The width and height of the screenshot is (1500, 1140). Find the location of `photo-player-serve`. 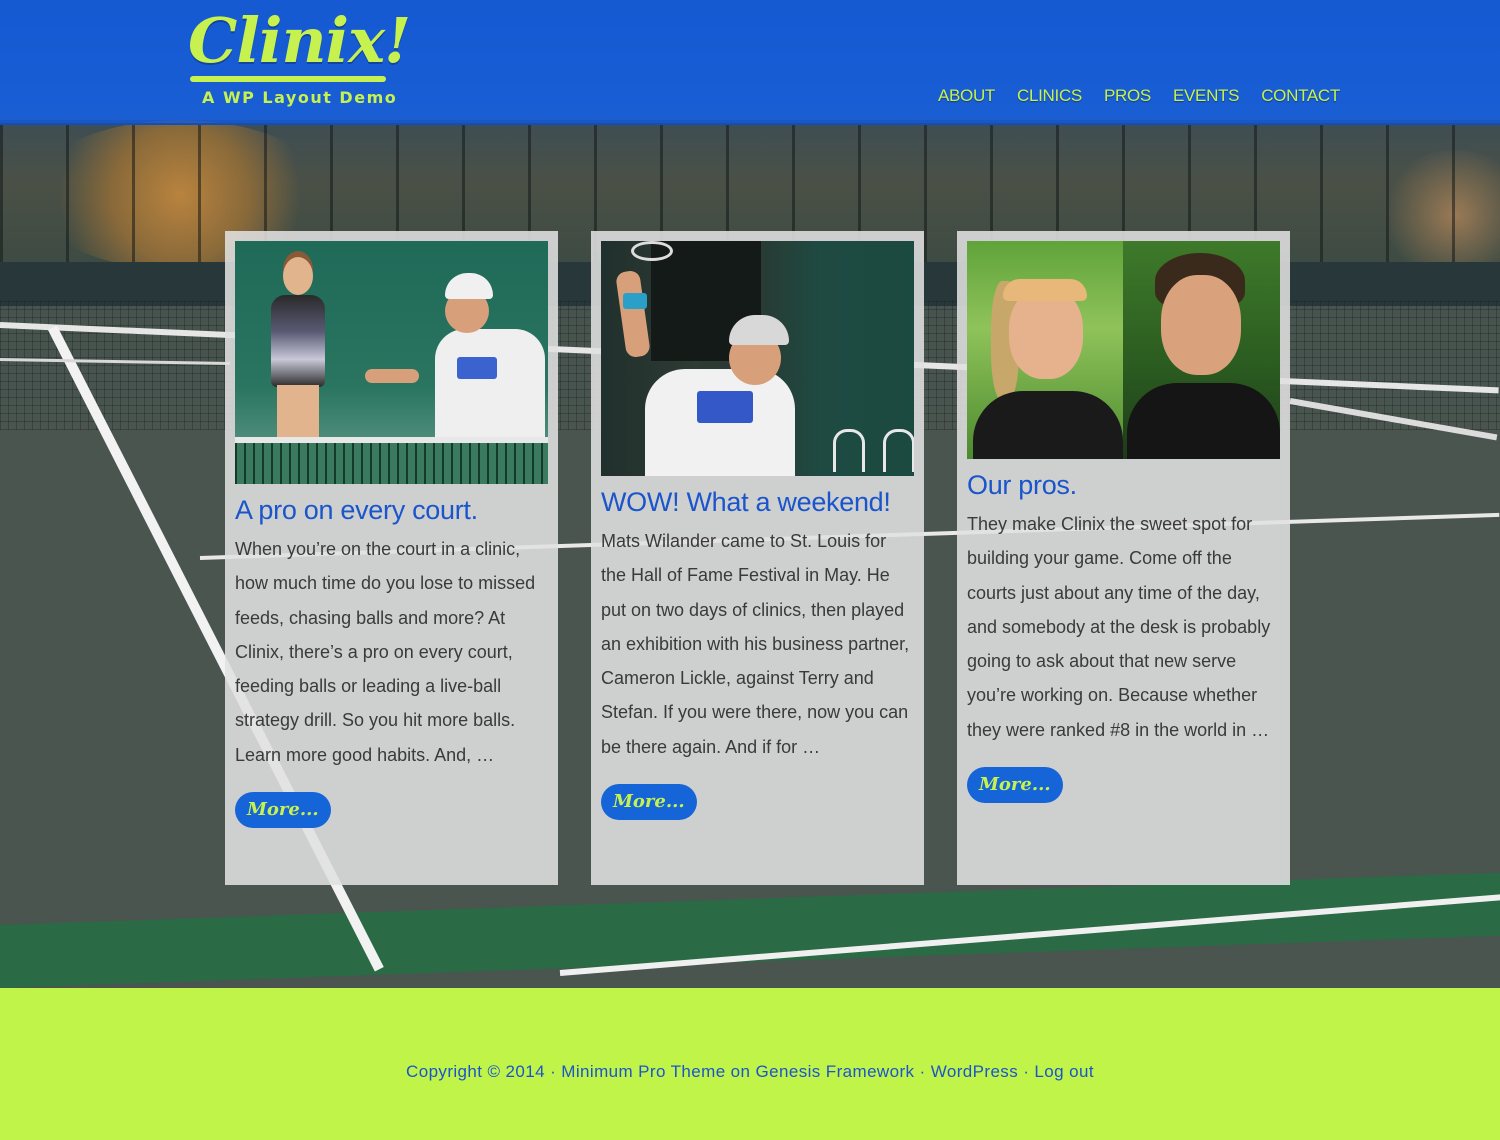

photo-player-serve is located at coordinates (757, 358).